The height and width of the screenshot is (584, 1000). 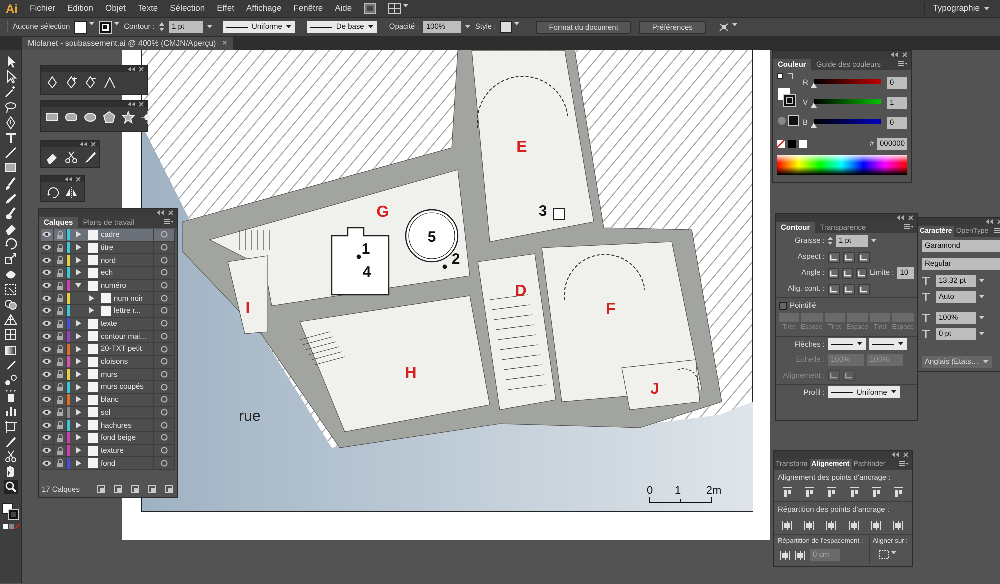 What do you see at coordinates (783, 306) in the screenshot?
I see `dashed-checkbox` at bounding box center [783, 306].